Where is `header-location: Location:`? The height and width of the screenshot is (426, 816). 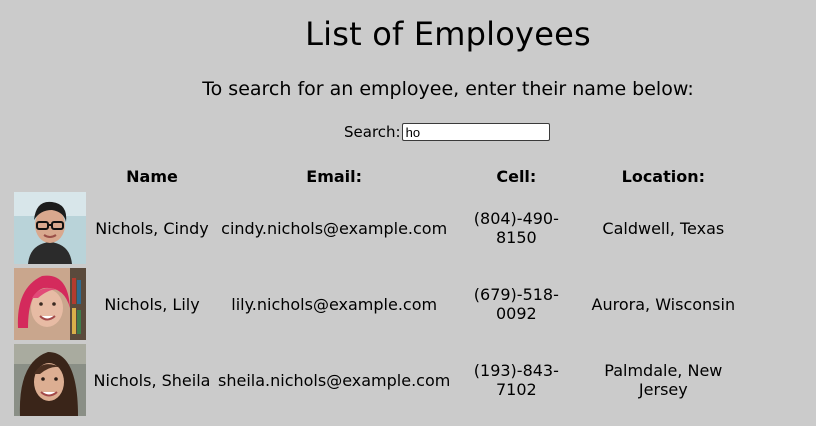 header-location: Location: is located at coordinates (663, 176).